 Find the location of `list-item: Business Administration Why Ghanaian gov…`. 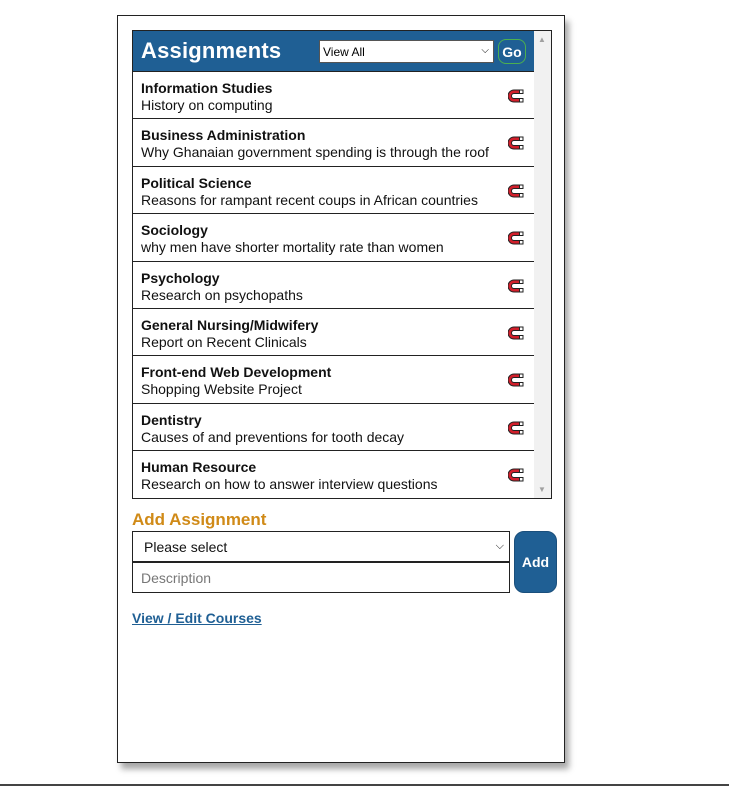

list-item: Business Administration Why Ghanaian gov… is located at coordinates (334, 143).